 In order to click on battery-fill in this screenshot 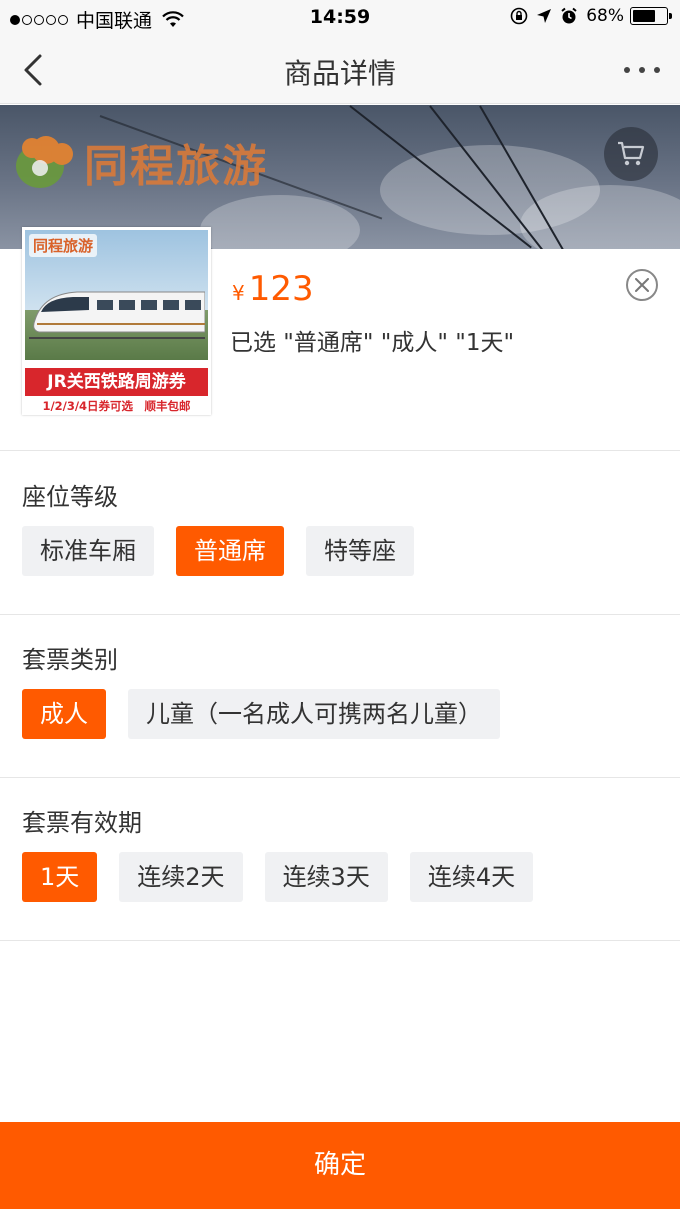, I will do `click(644, 16)`.